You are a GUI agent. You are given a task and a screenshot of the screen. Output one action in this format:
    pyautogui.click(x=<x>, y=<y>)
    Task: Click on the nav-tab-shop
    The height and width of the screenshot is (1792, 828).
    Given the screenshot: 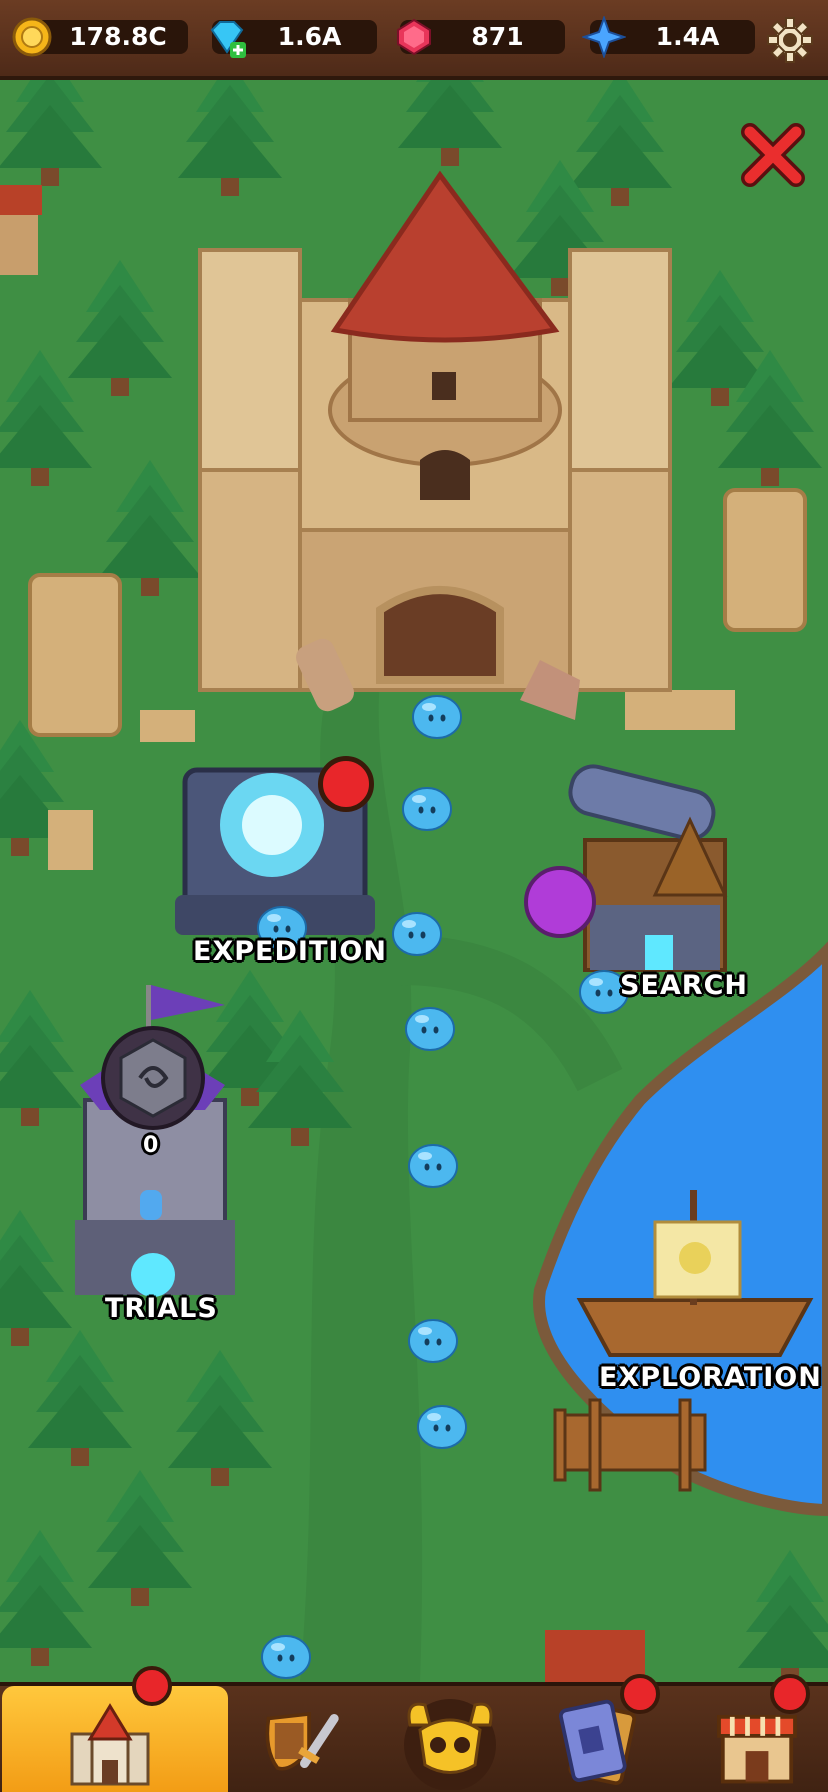 What is the action you would take?
    pyautogui.click(x=760, y=1733)
    